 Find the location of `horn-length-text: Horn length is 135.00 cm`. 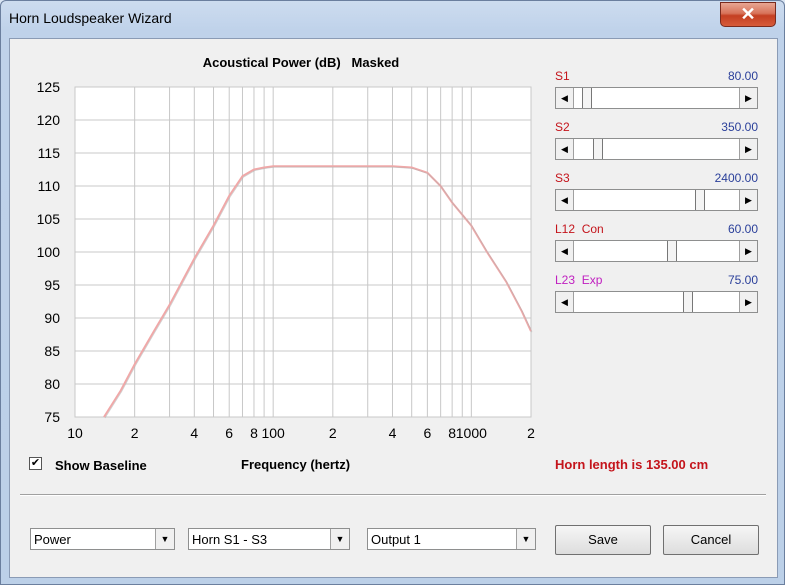

horn-length-text: Horn length is 135.00 cm is located at coordinates (632, 464).